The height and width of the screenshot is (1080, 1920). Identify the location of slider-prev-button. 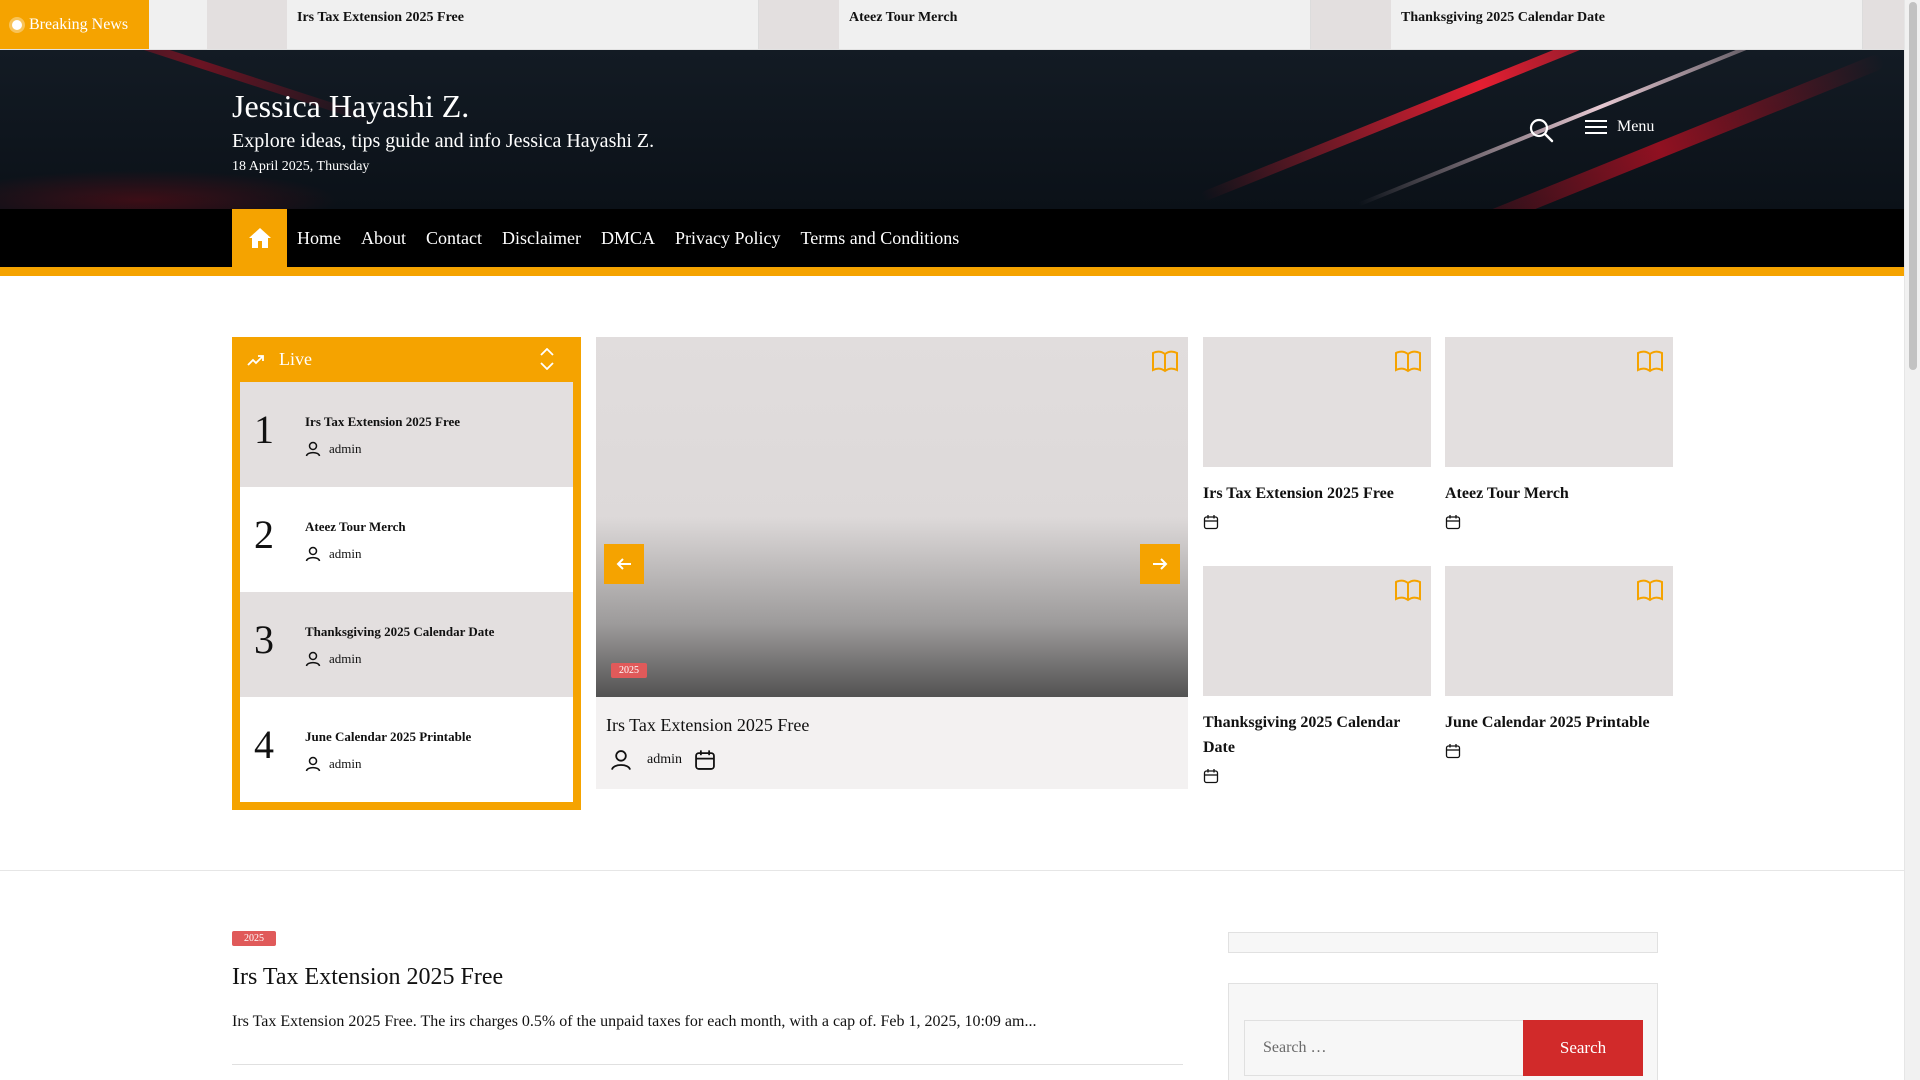
(624, 564).